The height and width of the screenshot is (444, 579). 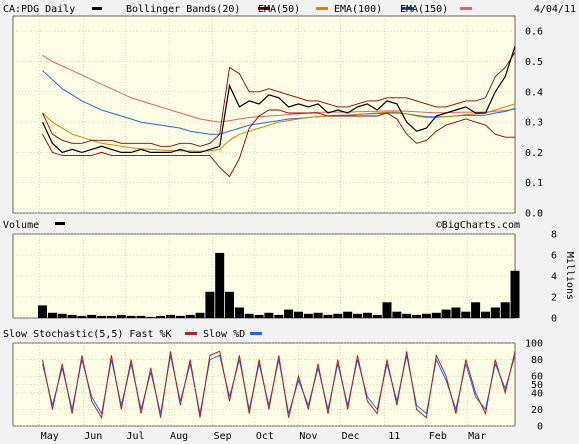 What do you see at coordinates (534, 123) in the screenshot?
I see `y-tick-label: 0.3` at bounding box center [534, 123].